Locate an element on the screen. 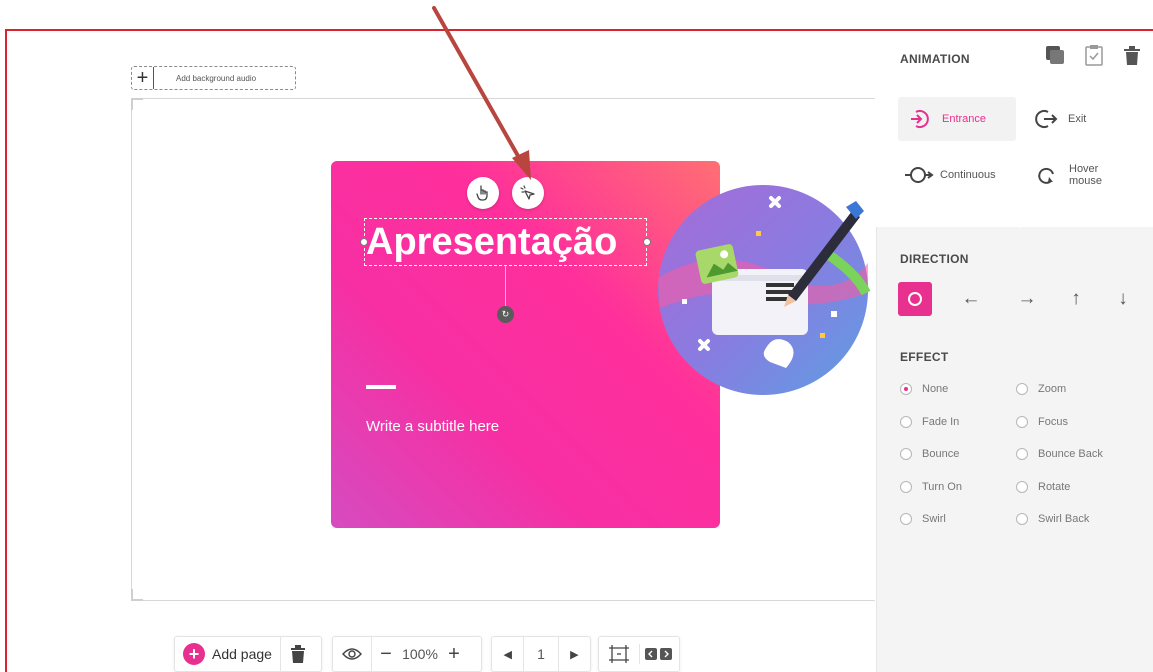  layout-toolbar is located at coordinates (639, 654).